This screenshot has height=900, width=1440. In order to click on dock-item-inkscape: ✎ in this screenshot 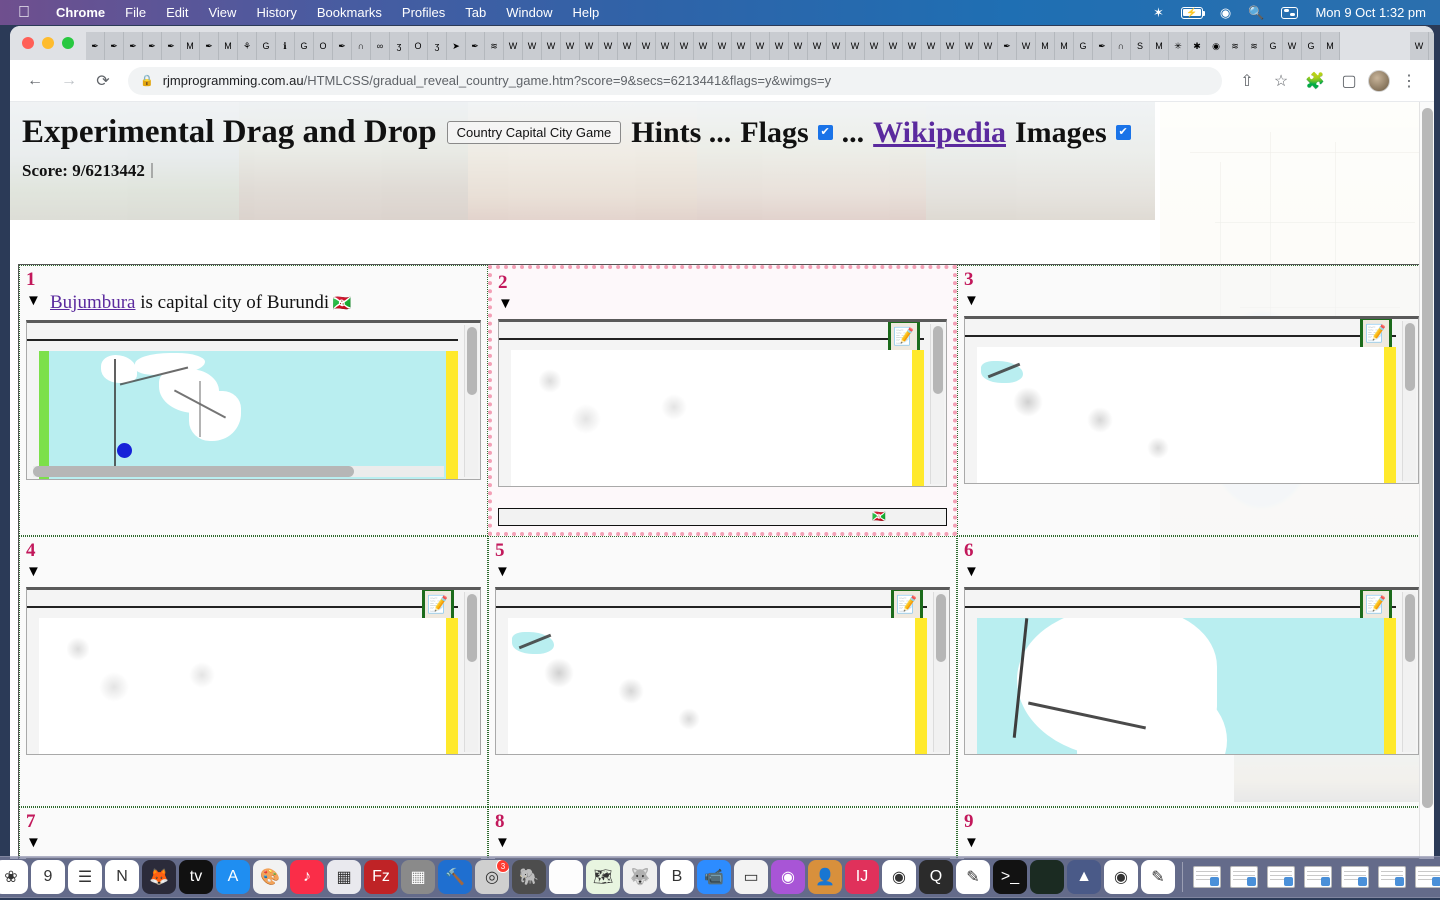, I will do `click(973, 877)`.